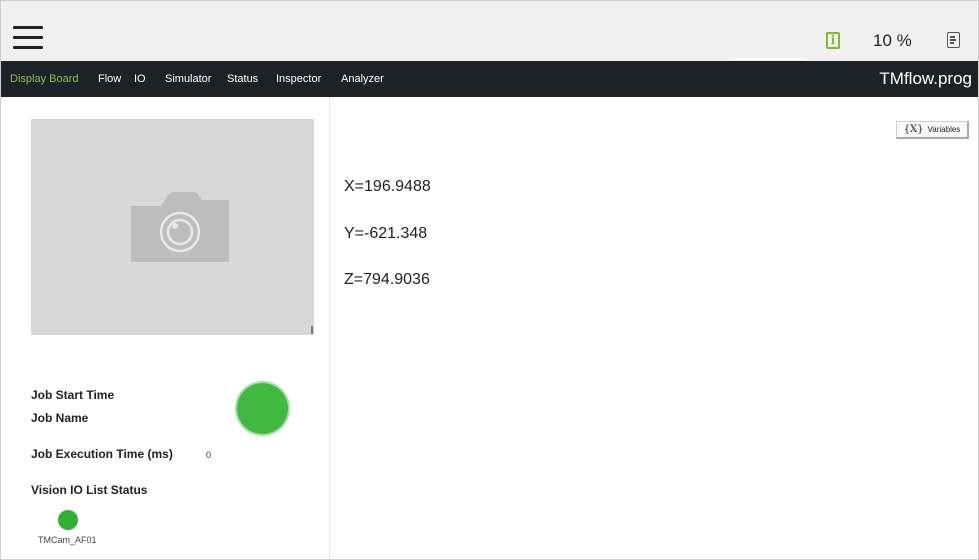 The width and height of the screenshot is (979, 560). Describe the element at coordinates (953, 40) in the screenshot. I see `document-icon` at that location.